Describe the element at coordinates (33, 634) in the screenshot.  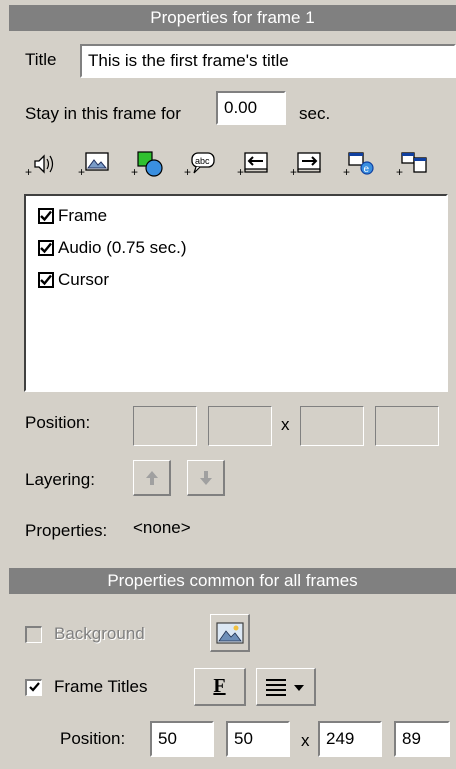
I see `background-checkbox` at that location.